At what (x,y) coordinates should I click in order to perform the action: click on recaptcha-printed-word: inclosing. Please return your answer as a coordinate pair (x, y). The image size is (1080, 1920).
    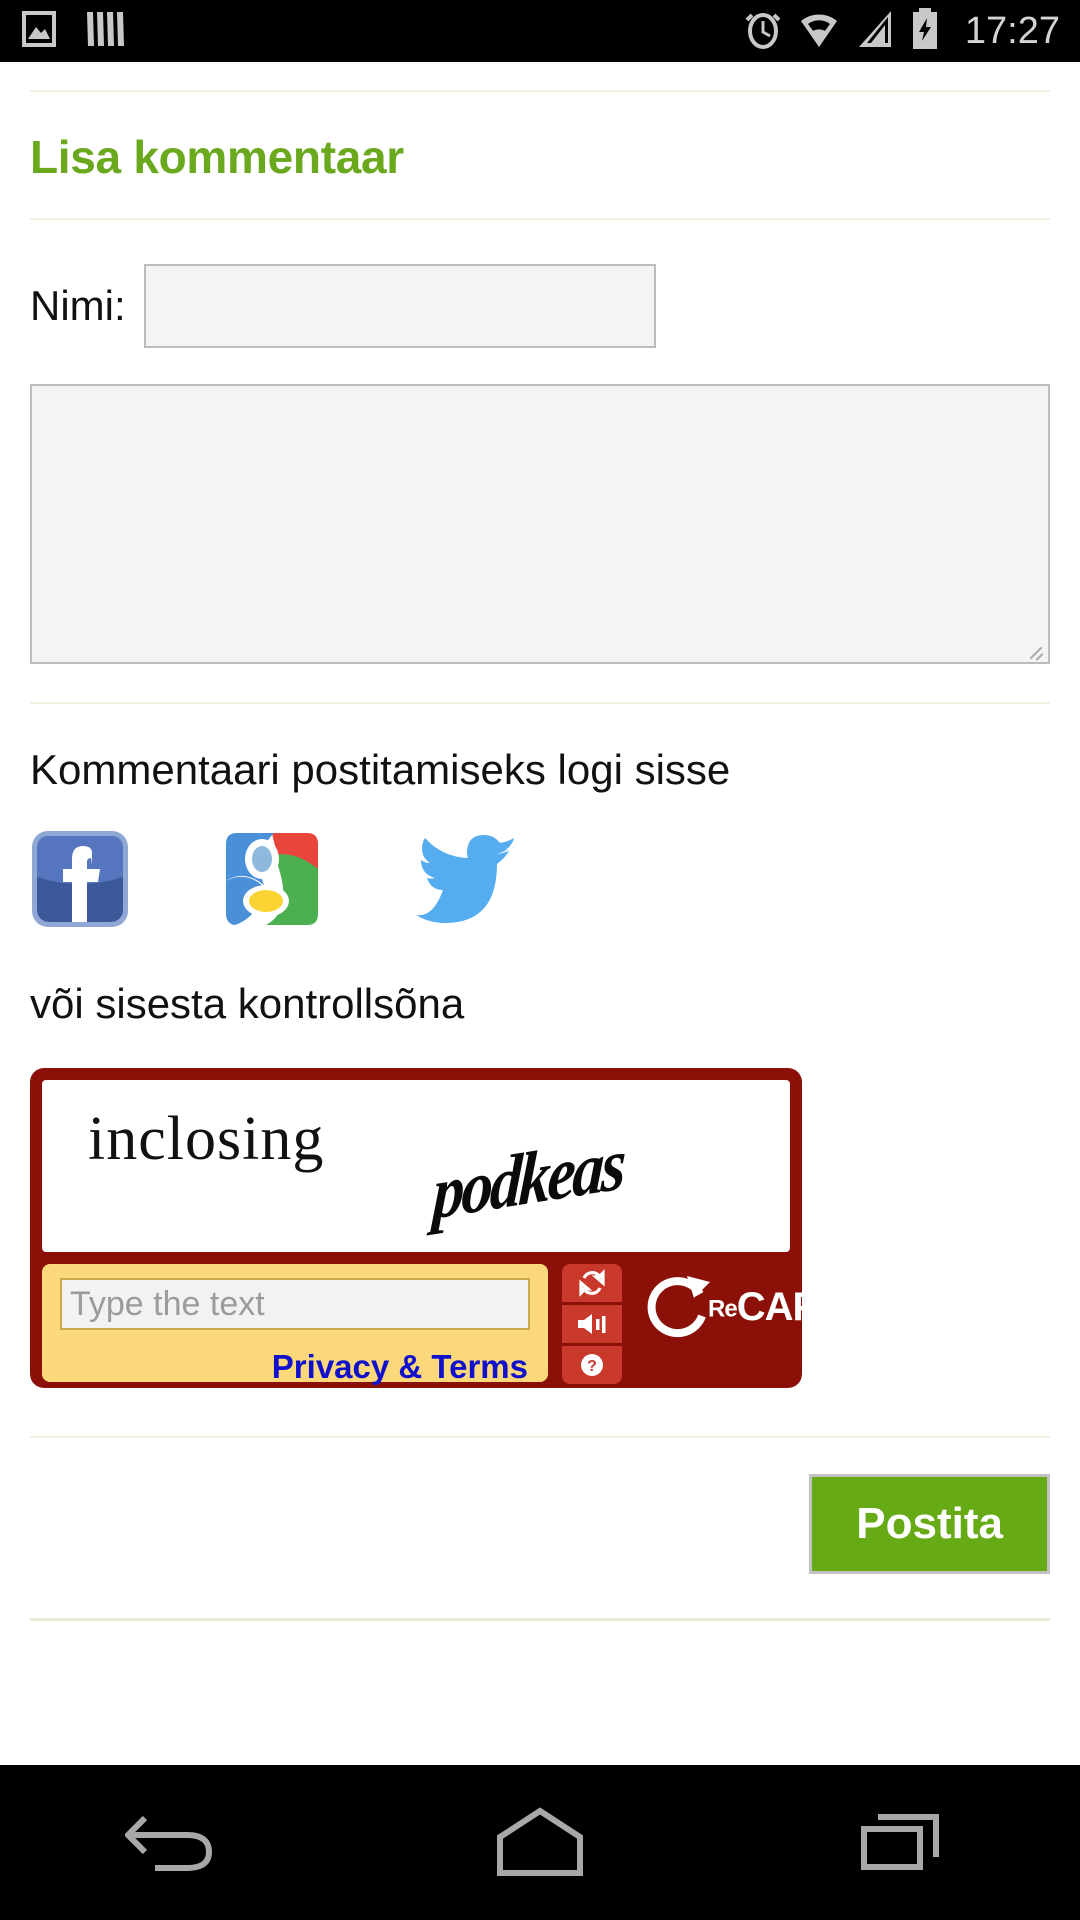
    Looking at the image, I should click on (206, 1139).